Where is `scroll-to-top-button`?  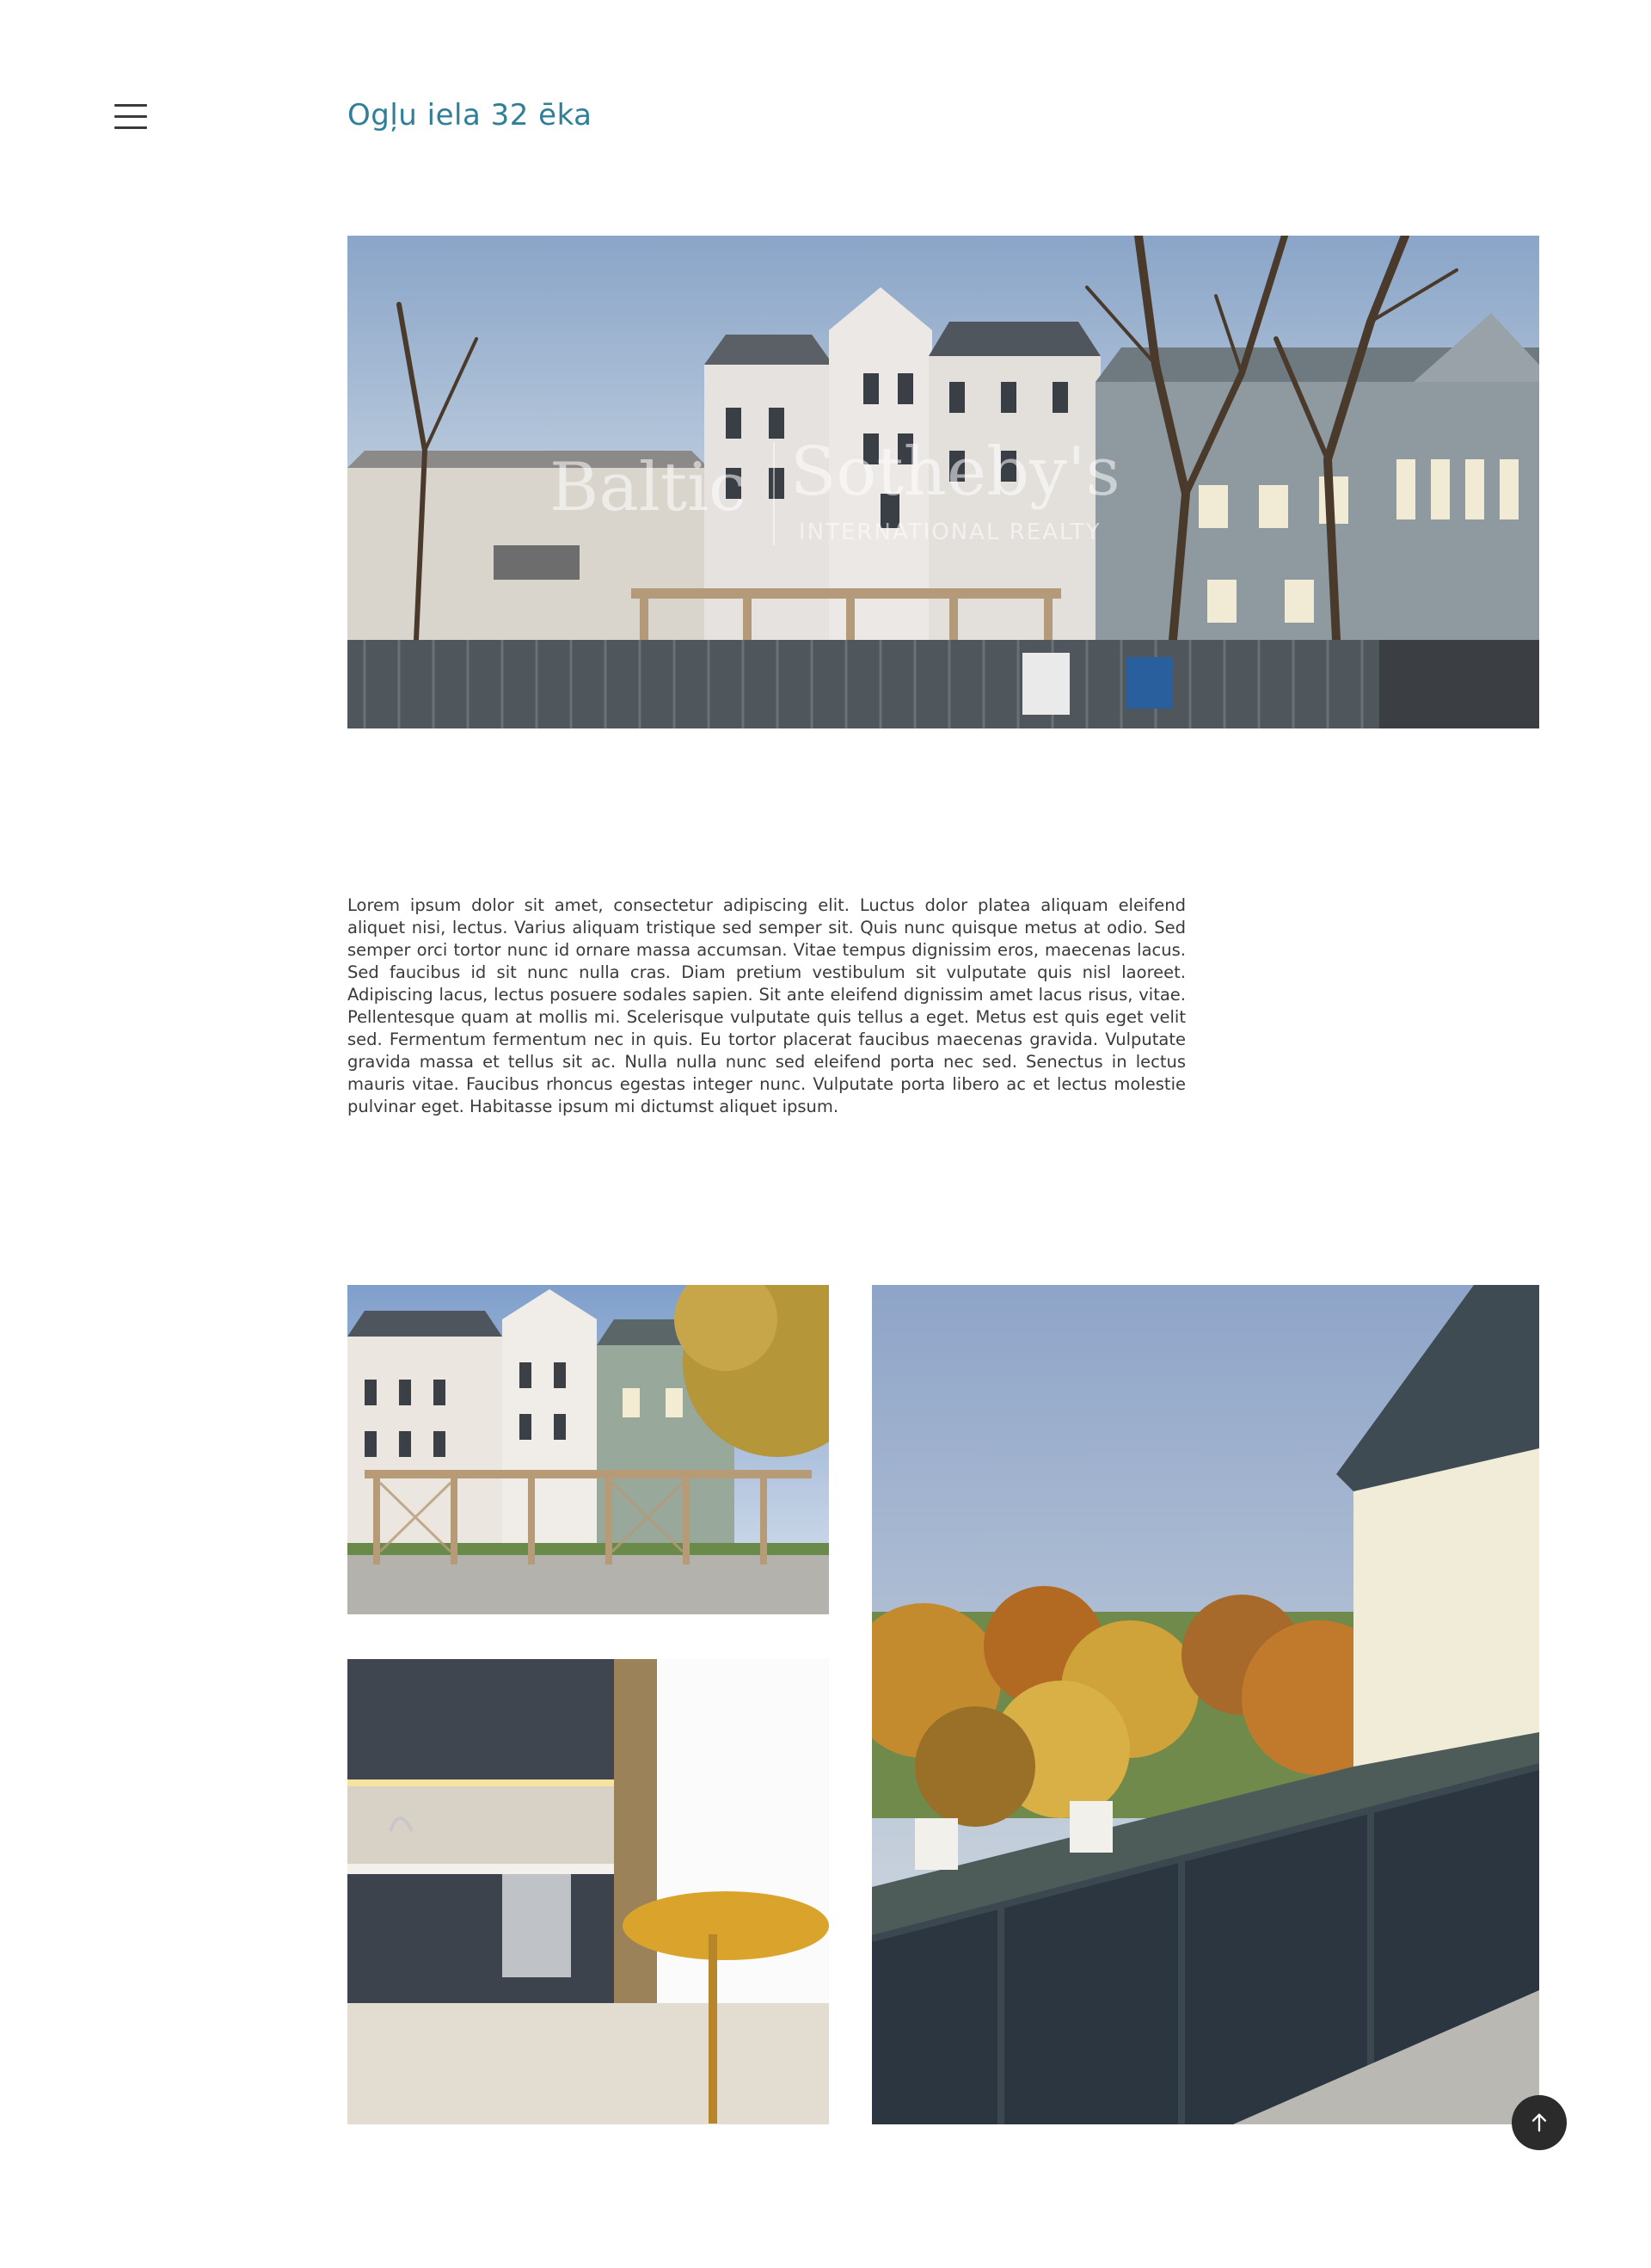 scroll-to-top-button is located at coordinates (1539, 2123).